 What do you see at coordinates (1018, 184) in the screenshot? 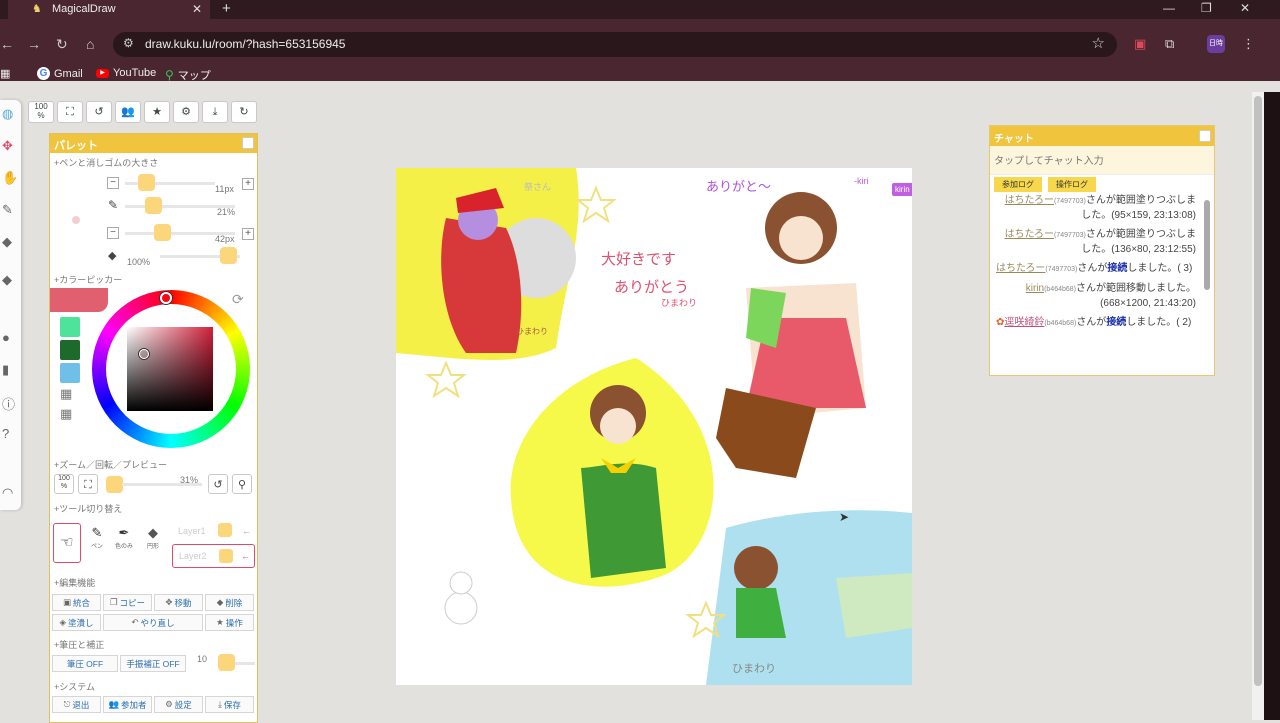
I see `join-log-tab: 参加ログ` at bounding box center [1018, 184].